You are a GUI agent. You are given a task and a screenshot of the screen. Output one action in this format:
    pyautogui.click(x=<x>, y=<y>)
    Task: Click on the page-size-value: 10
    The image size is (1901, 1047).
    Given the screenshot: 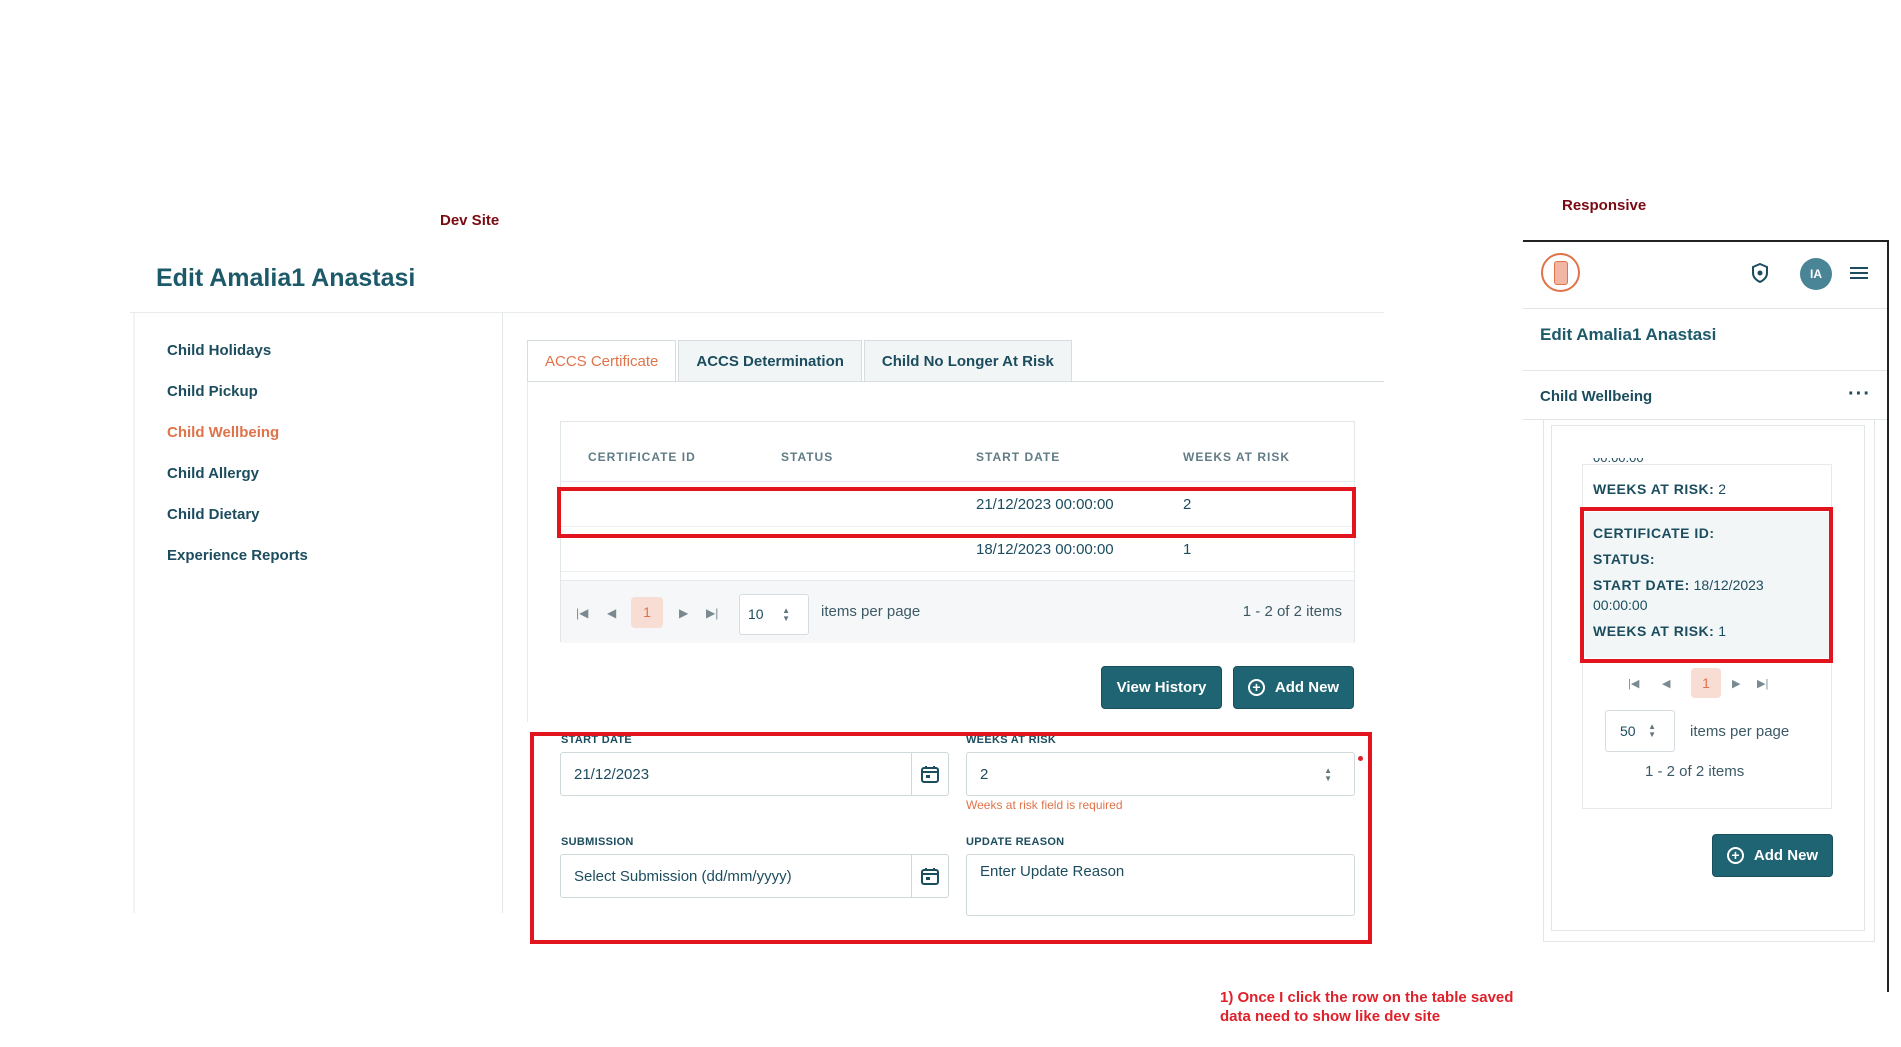 What is the action you would take?
    pyautogui.click(x=756, y=614)
    